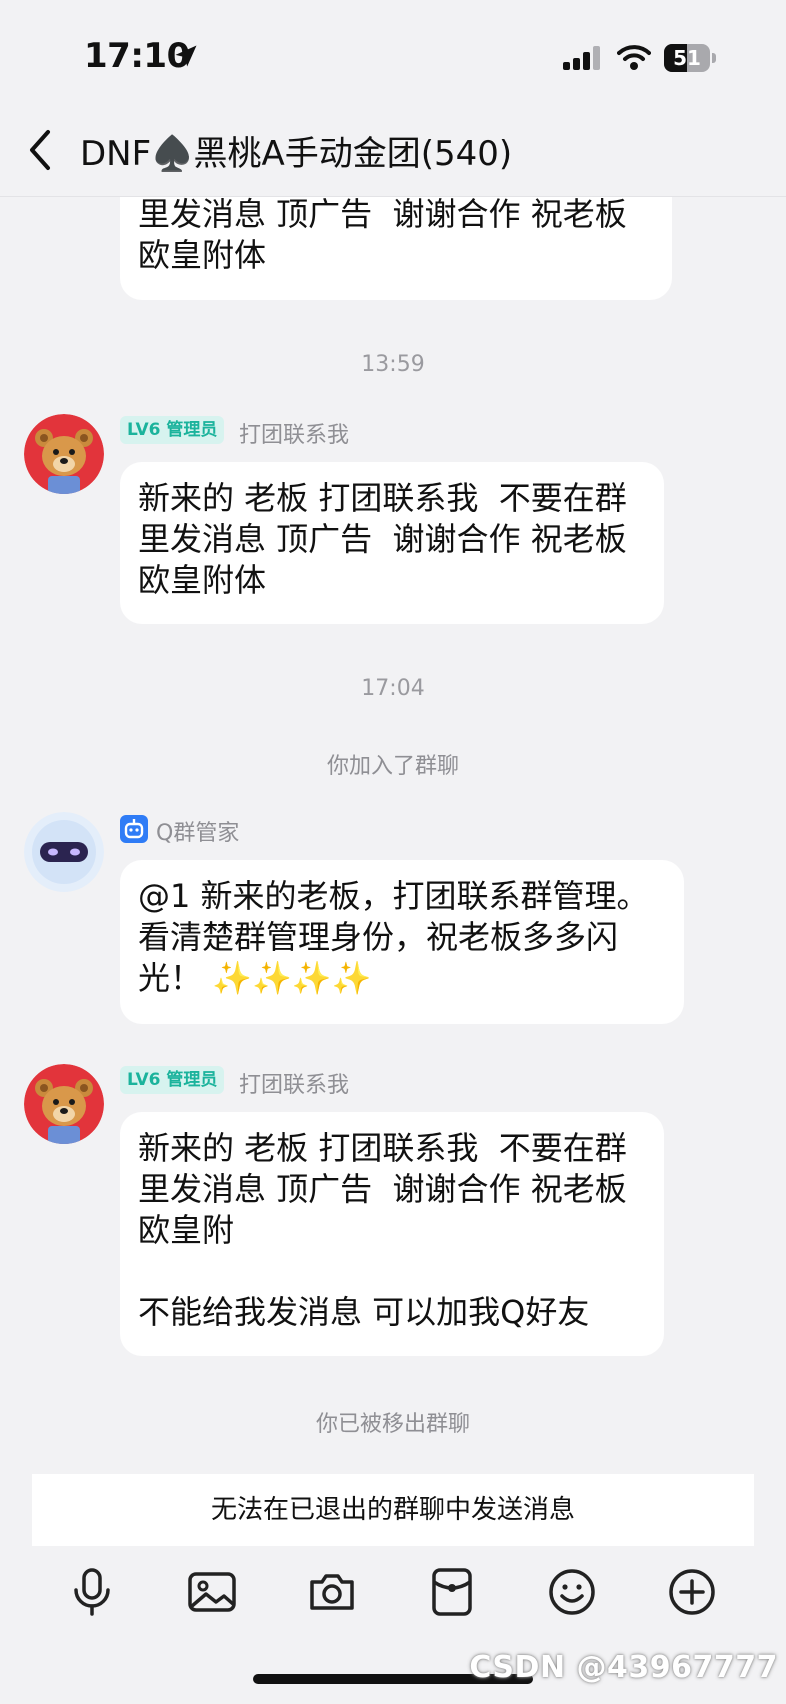  Describe the element at coordinates (134, 829) in the screenshot. I see `robot-badge-icon` at that location.